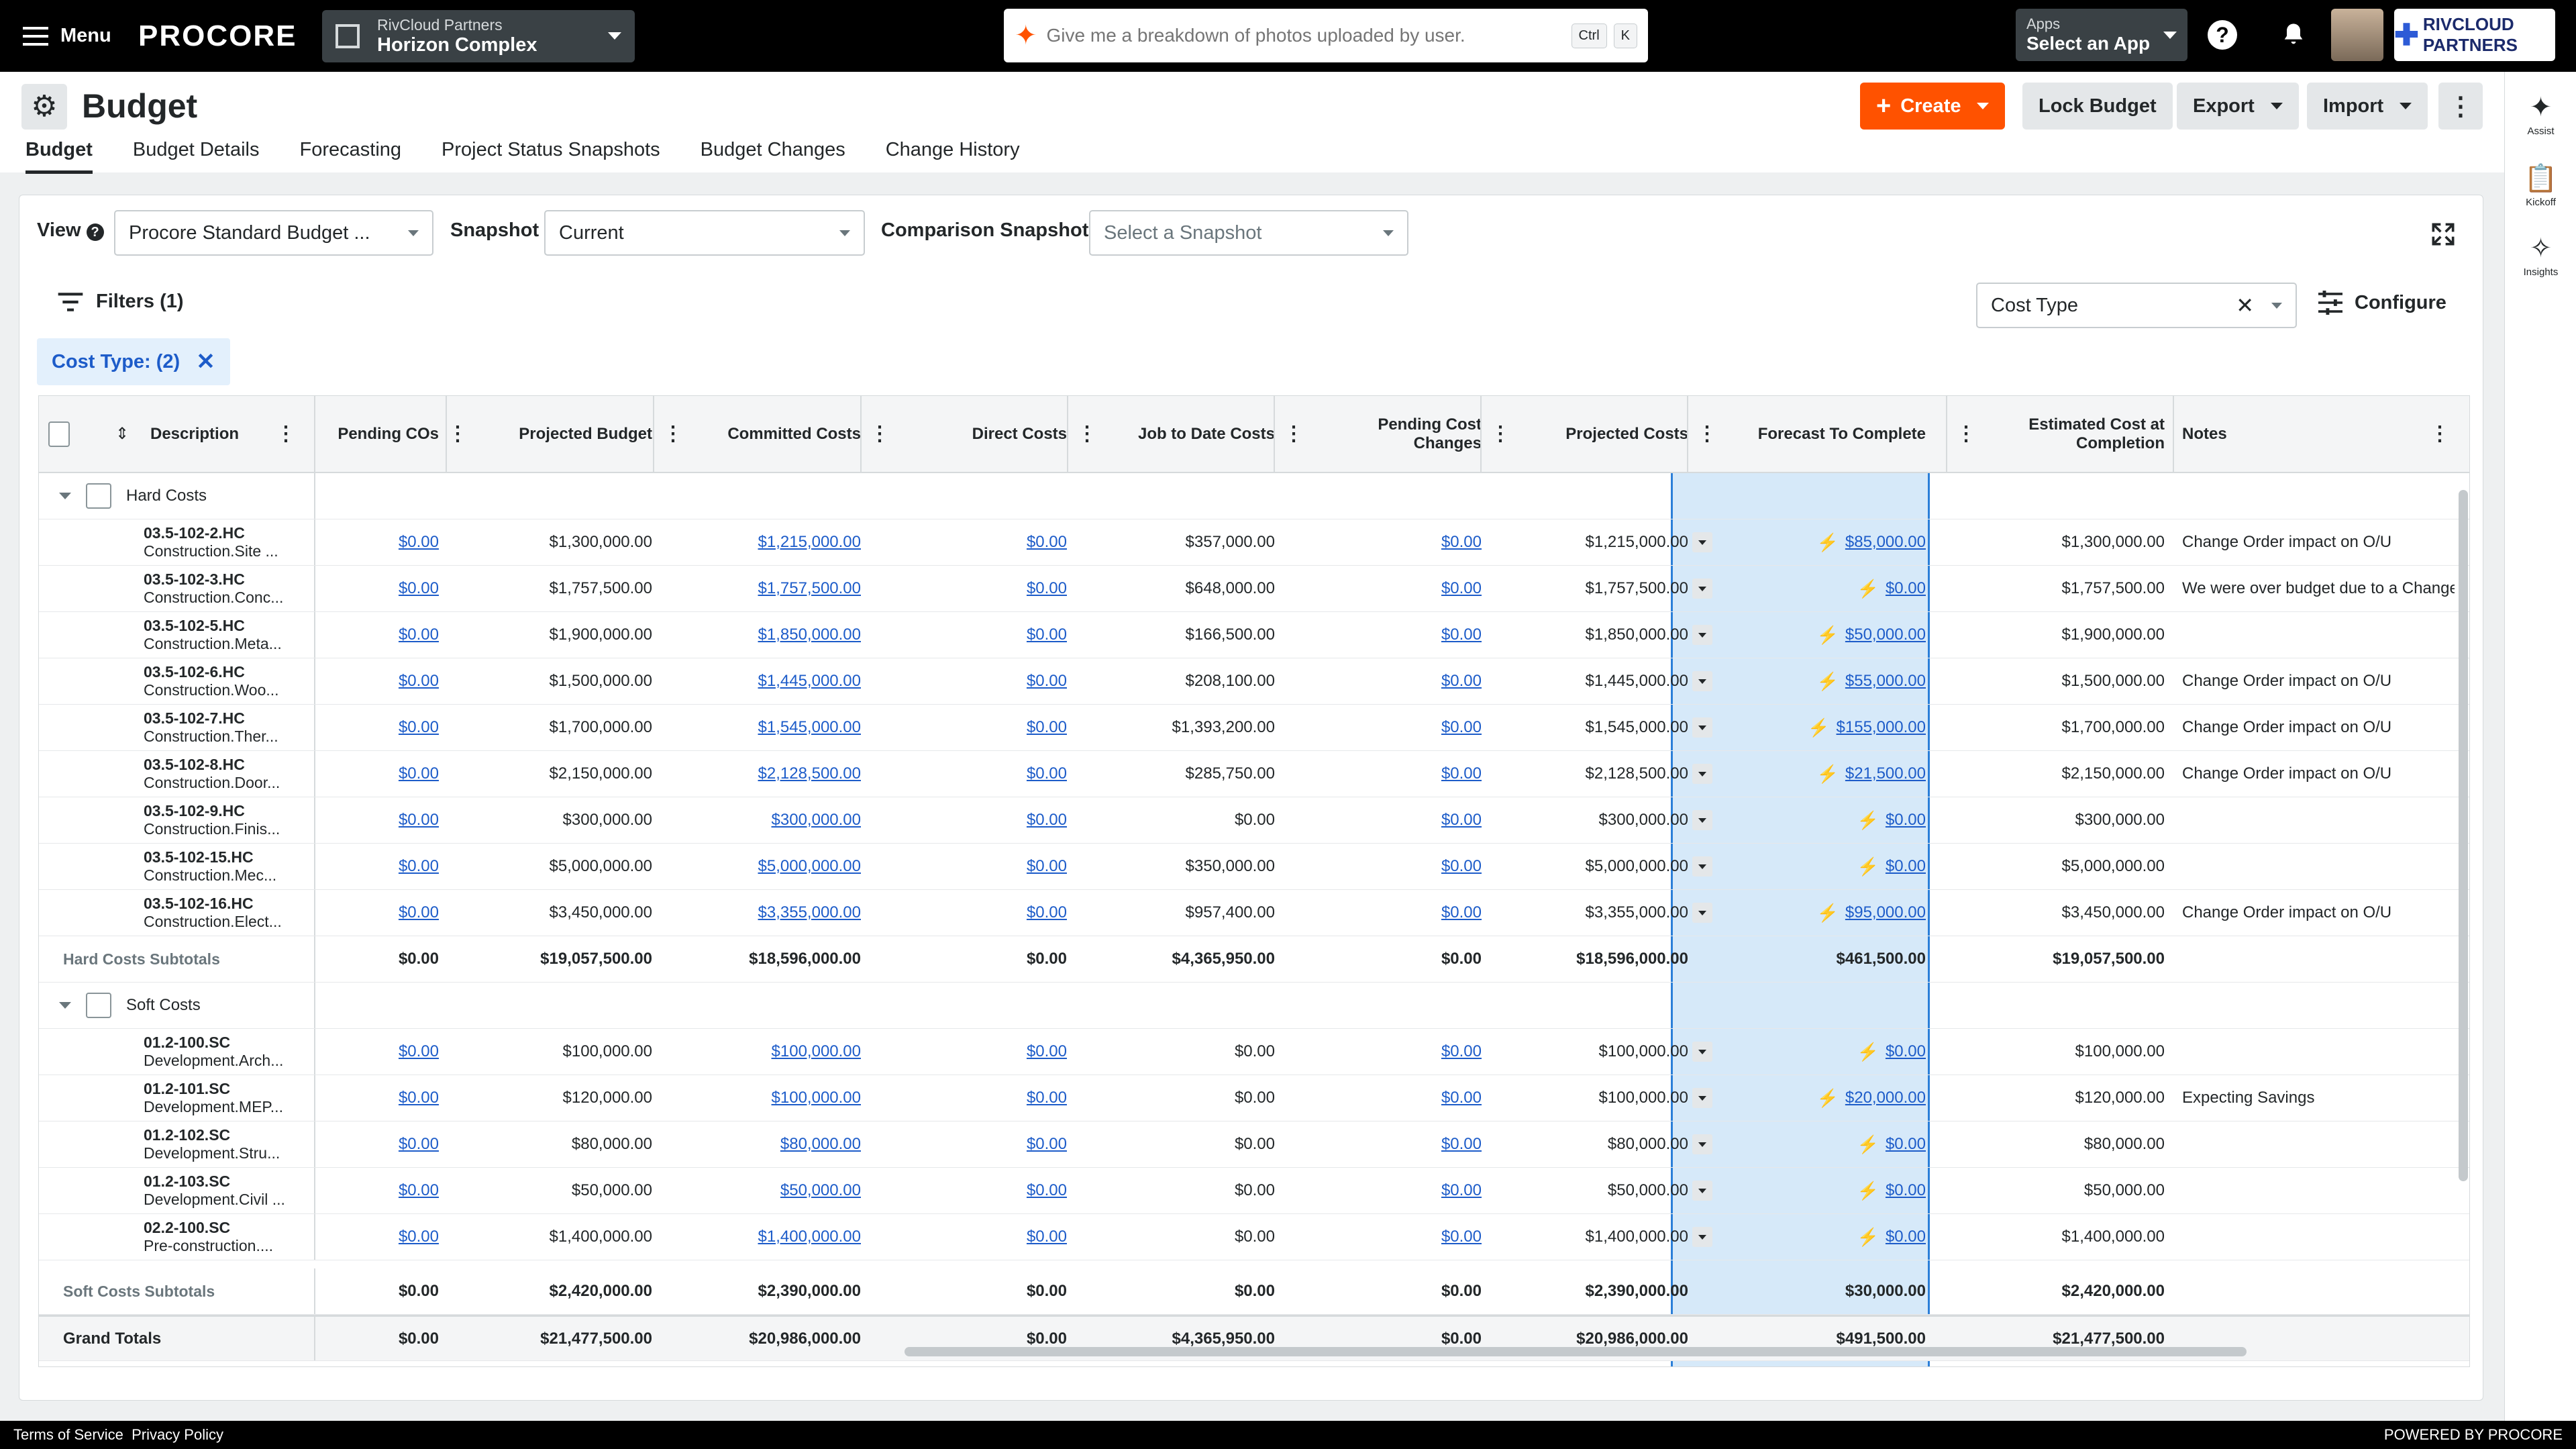 This screenshot has width=2576, height=1449. What do you see at coordinates (2463, 835) in the screenshot?
I see `vertical-scrollbar` at bounding box center [2463, 835].